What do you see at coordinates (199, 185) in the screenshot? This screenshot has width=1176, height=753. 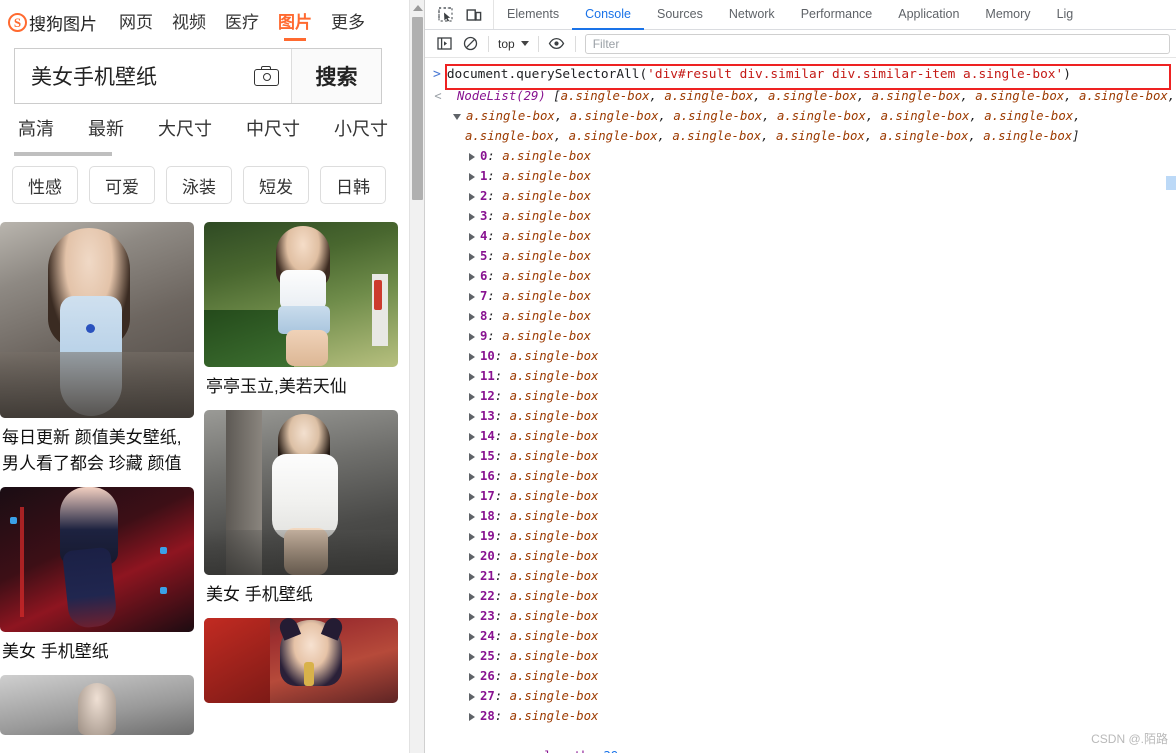 I see `tag-swimwear: 泳装` at bounding box center [199, 185].